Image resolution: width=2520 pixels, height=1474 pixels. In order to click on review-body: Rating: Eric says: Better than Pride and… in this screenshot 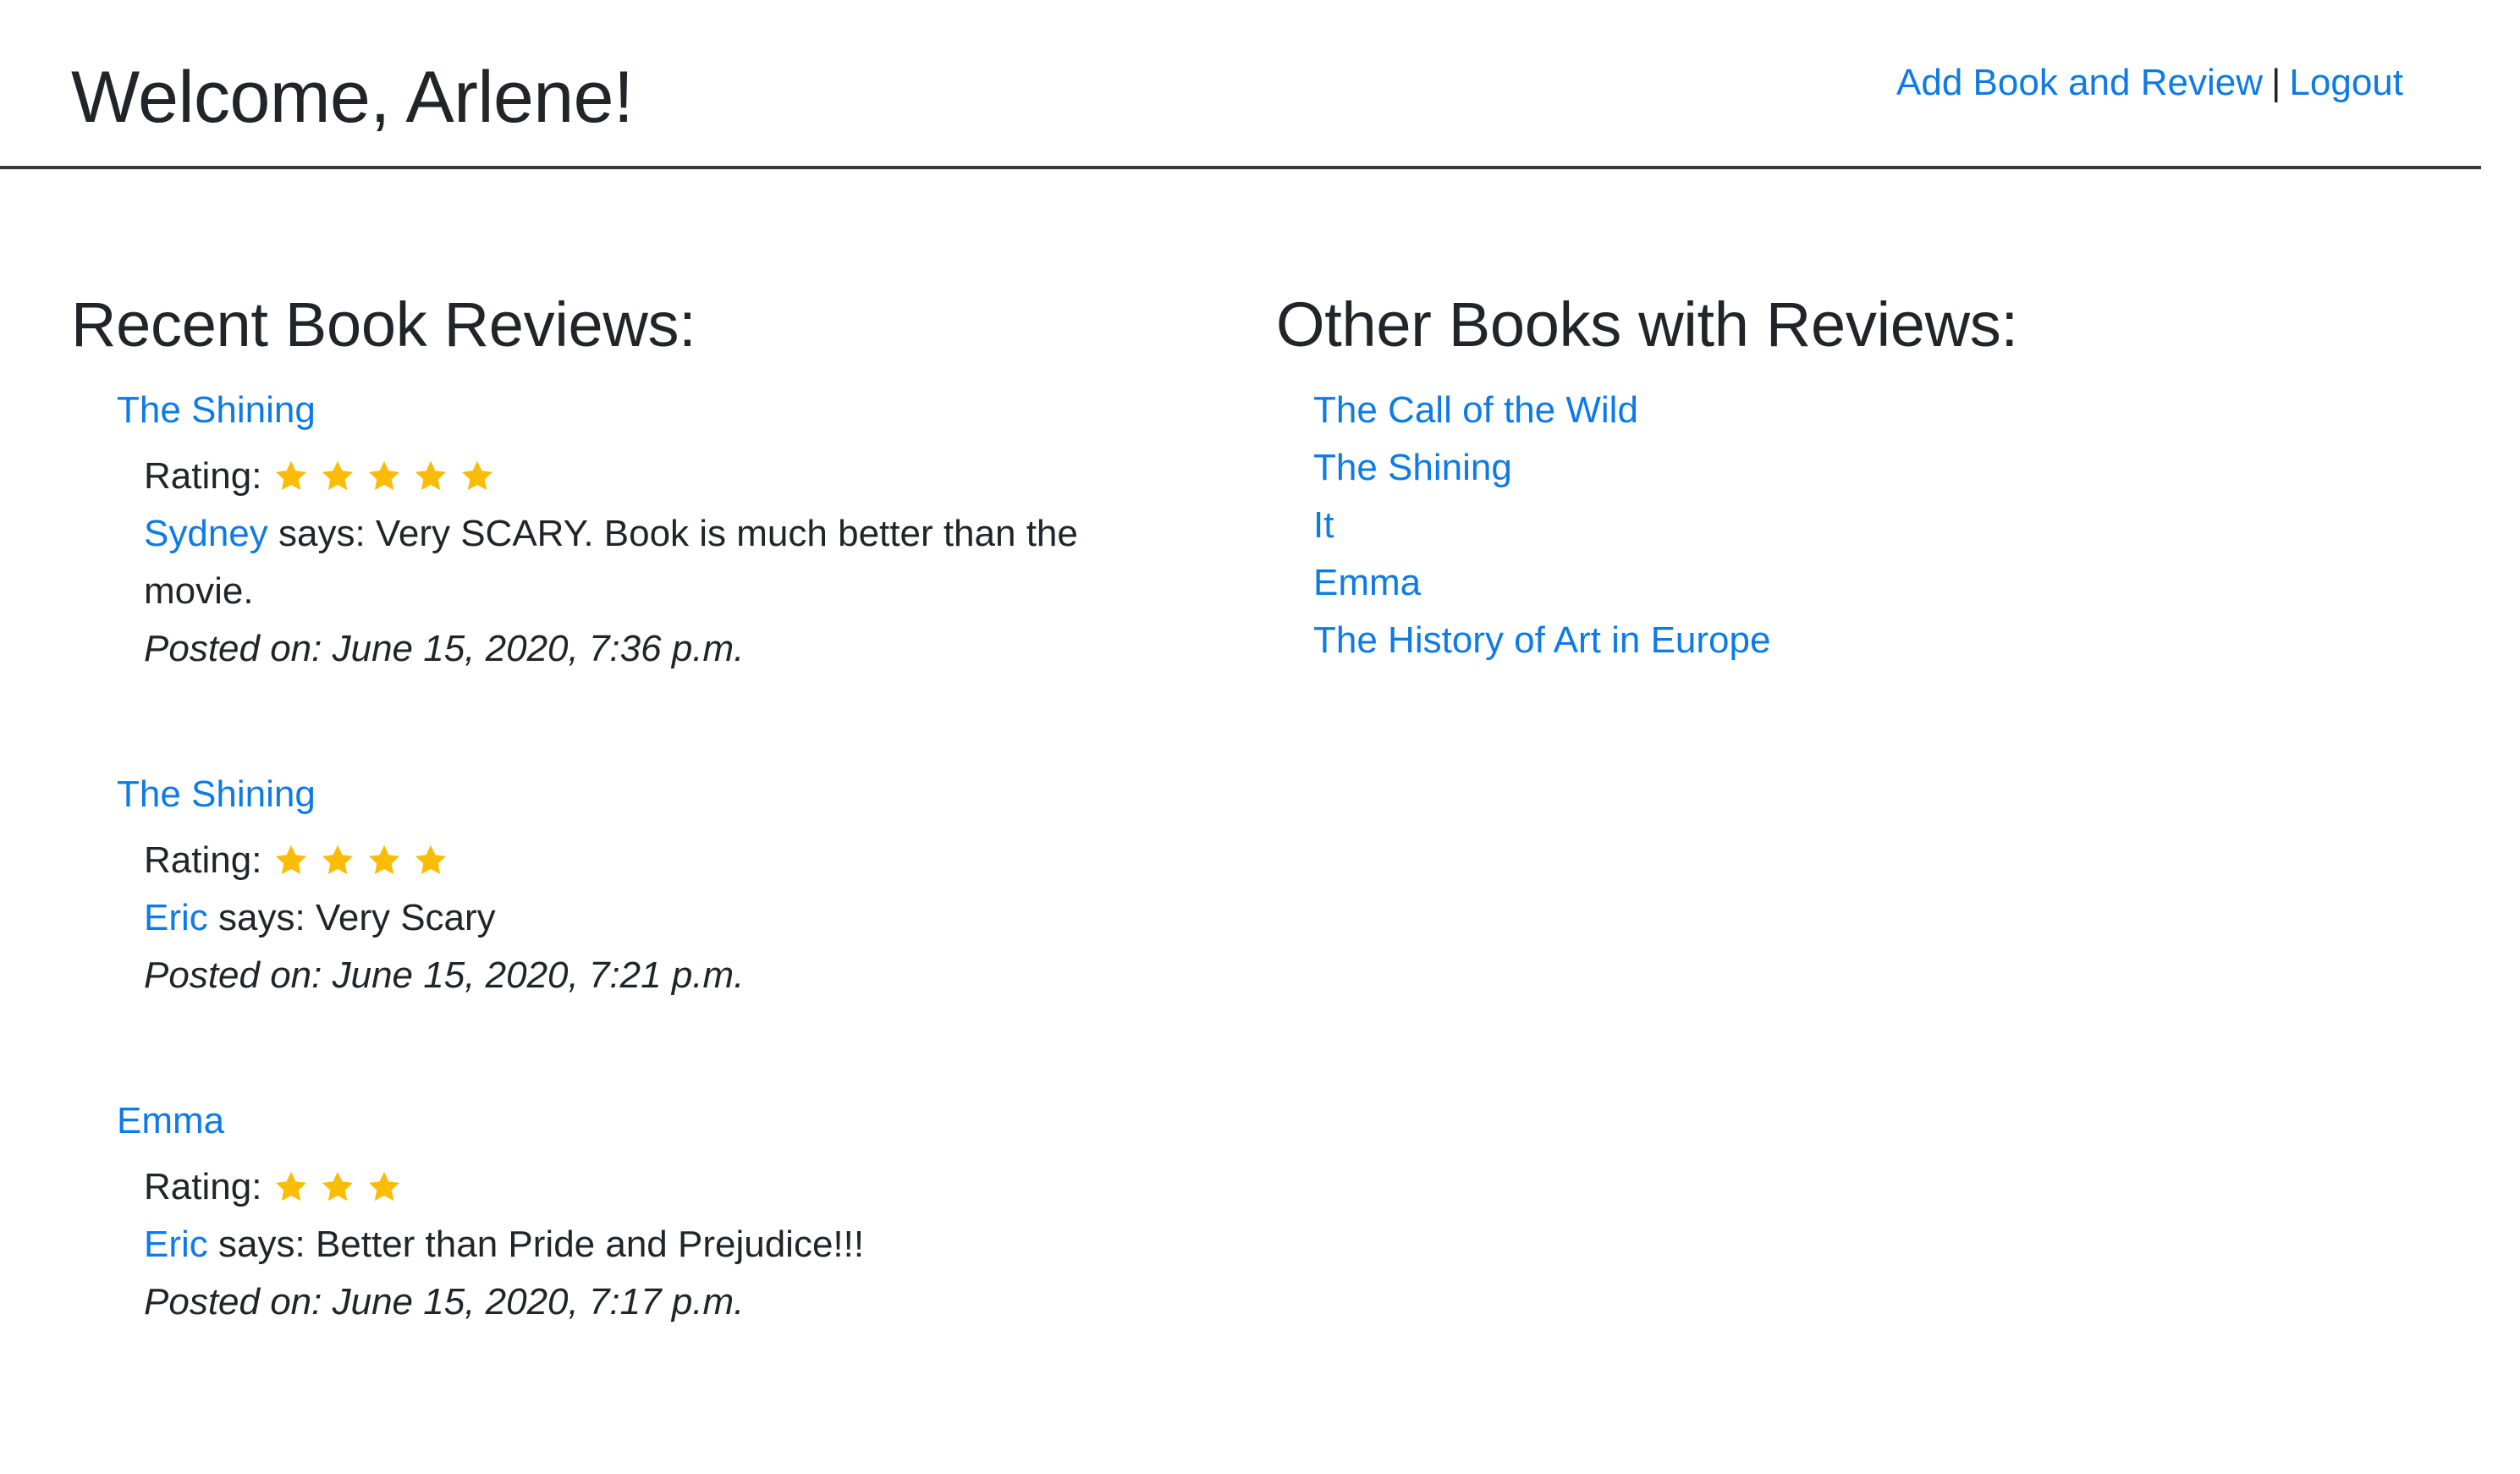, I will do `click(653, 1244)`.